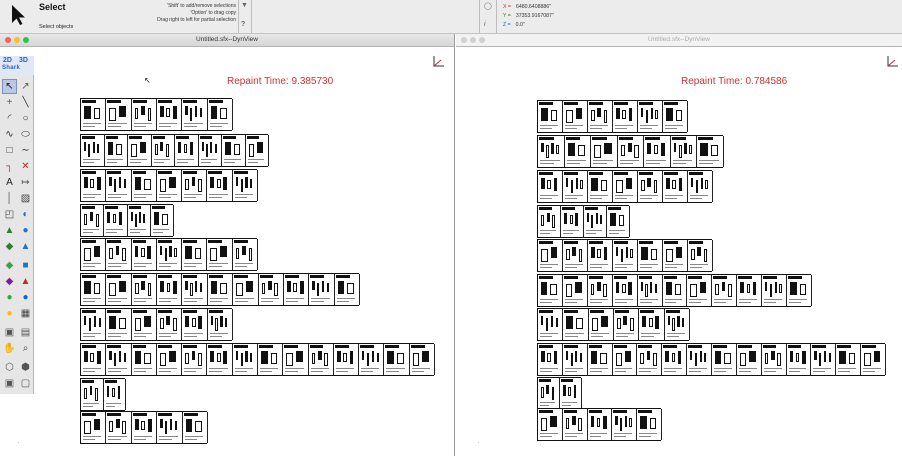  I want to click on view-iso-icon: ⬡, so click(9, 367).